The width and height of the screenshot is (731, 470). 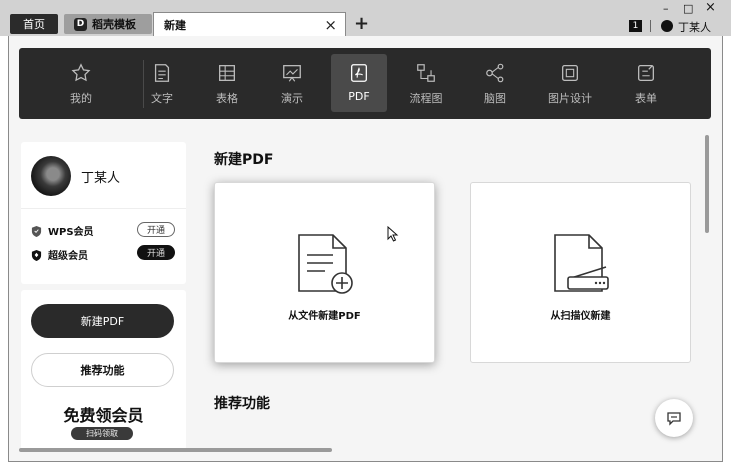 What do you see at coordinates (426, 73) in the screenshot?
I see `flowchart-icon` at bounding box center [426, 73].